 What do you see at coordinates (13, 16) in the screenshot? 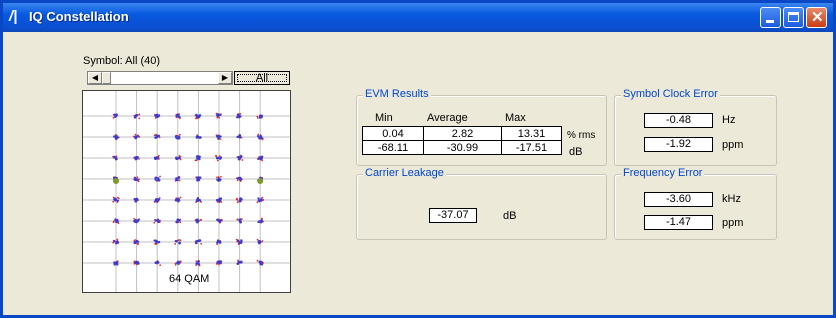
I see `app-logo-icon: /|` at bounding box center [13, 16].